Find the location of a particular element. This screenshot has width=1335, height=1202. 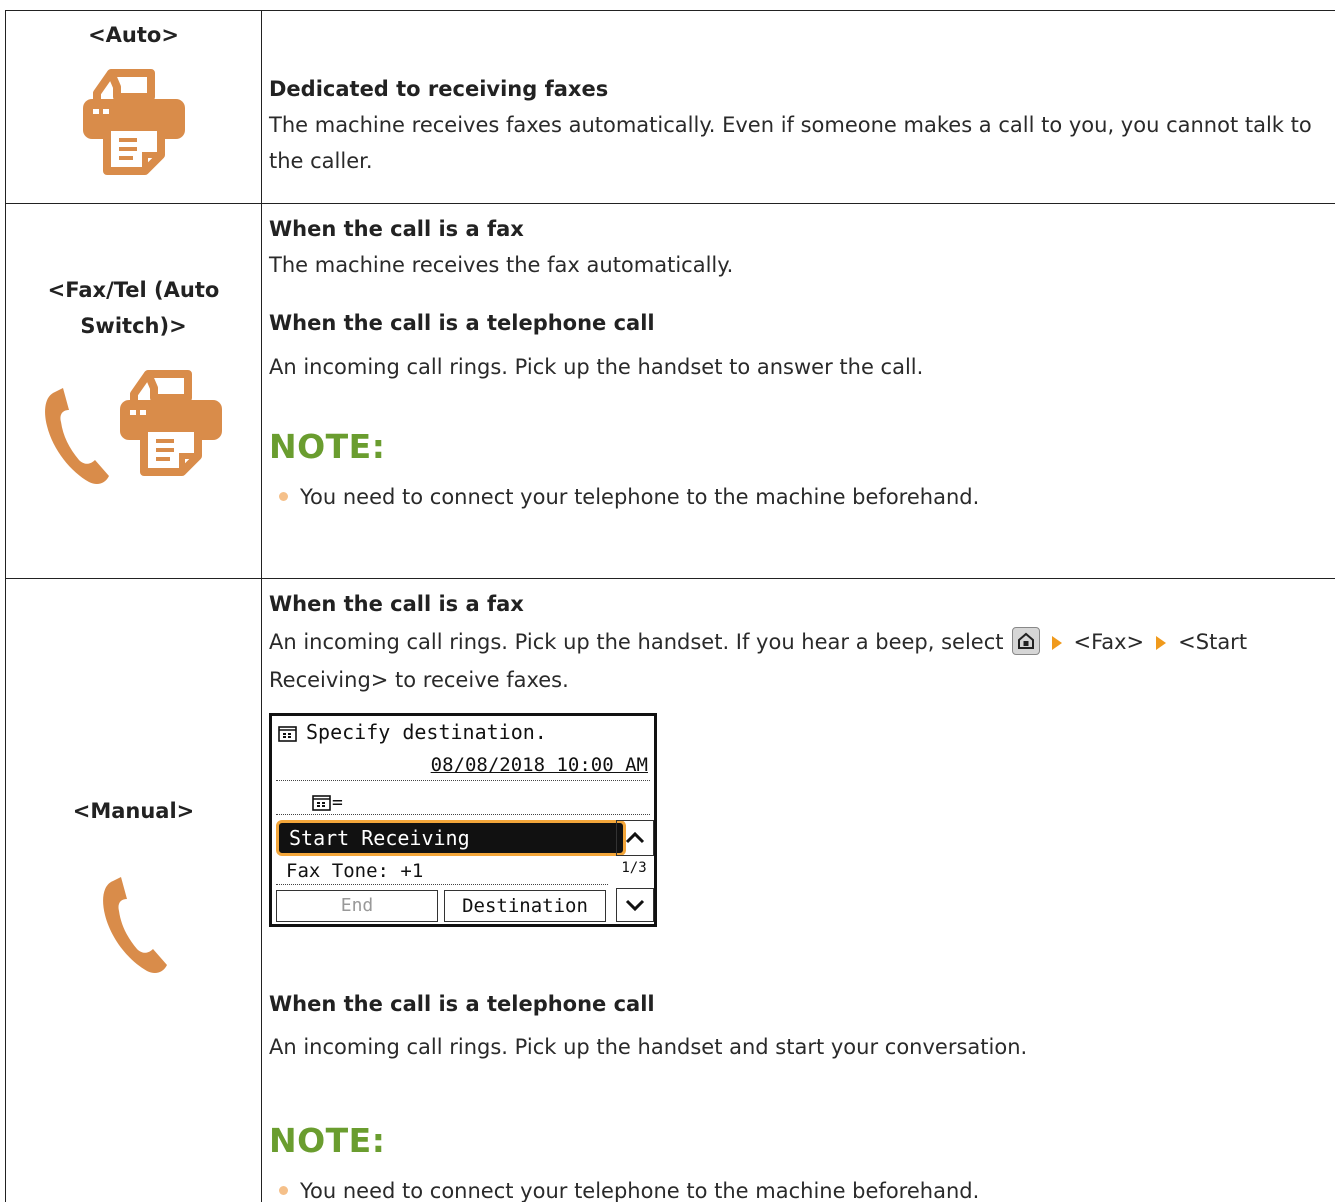

mode-name-manual: <Manual> is located at coordinates (133, 811).